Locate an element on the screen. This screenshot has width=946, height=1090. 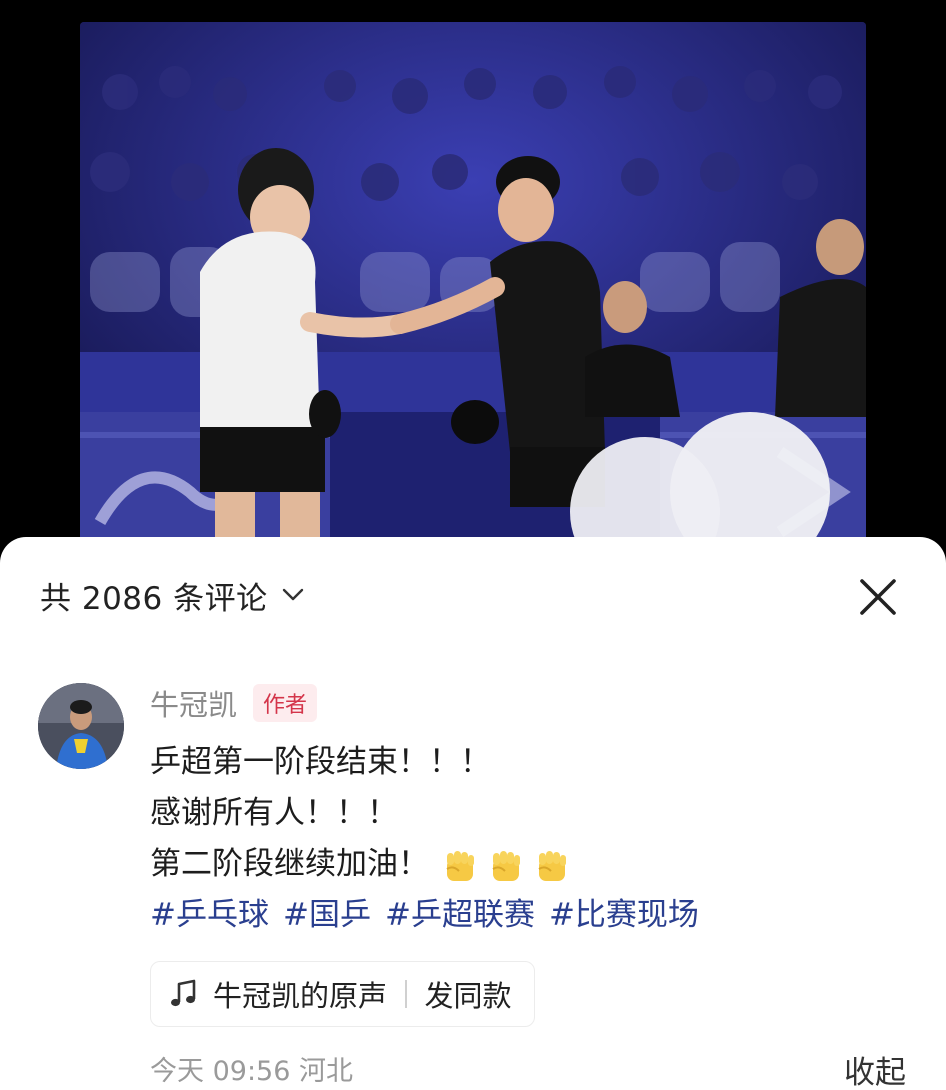
close-icon is located at coordinates (878, 597).